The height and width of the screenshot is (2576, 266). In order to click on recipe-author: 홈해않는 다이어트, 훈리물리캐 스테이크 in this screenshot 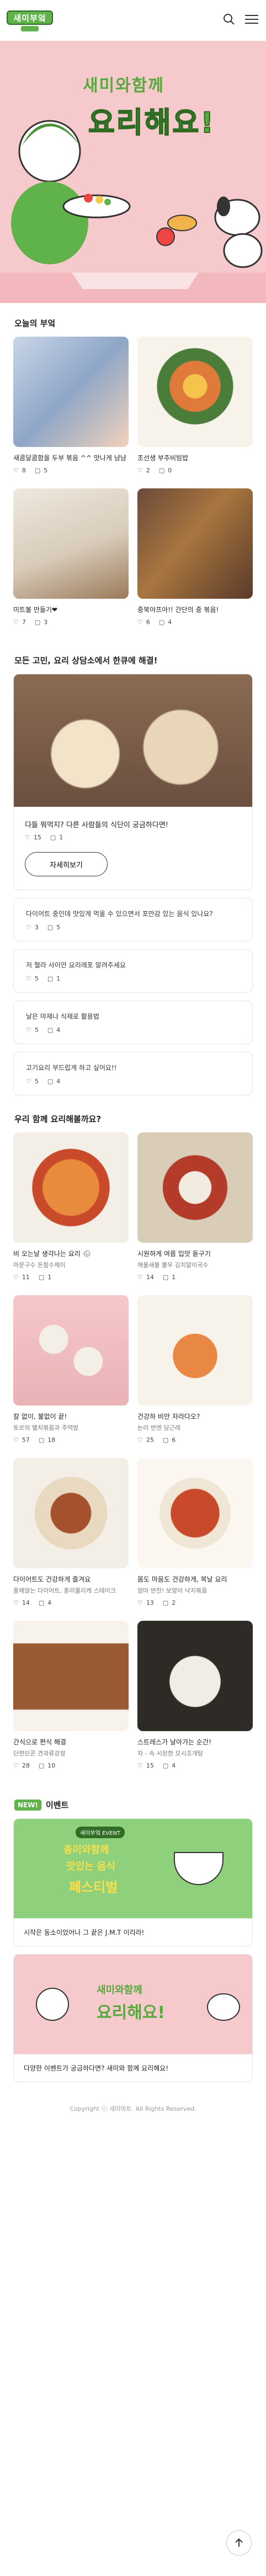, I will do `click(64, 1590)`.